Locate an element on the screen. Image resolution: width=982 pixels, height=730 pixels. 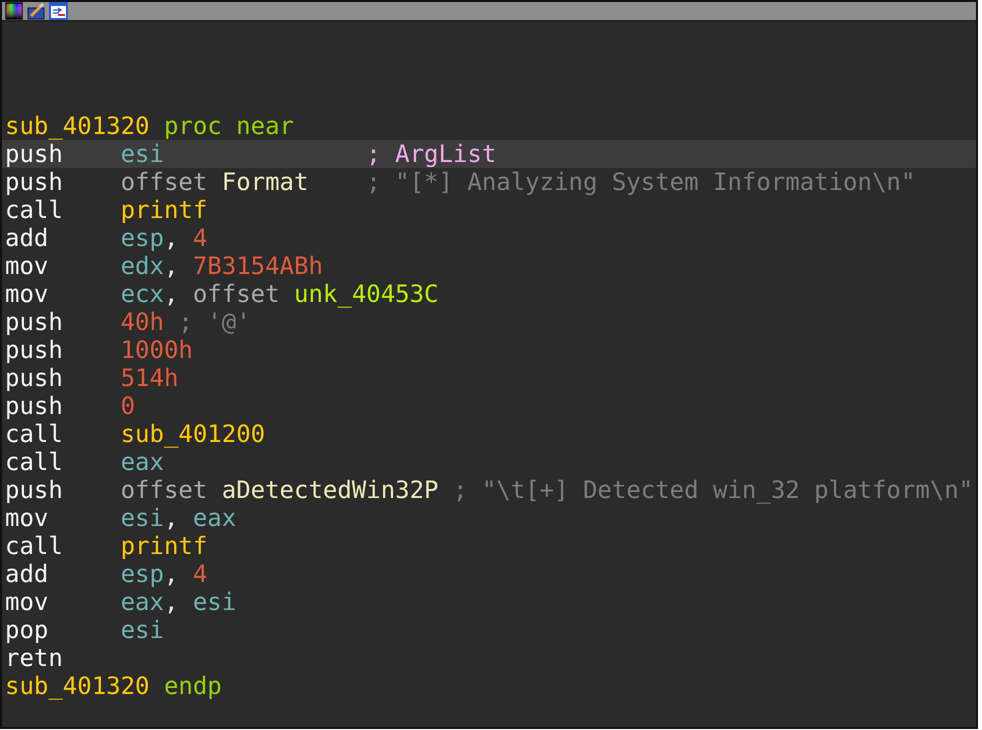
operand: 0 is located at coordinates (128, 406).